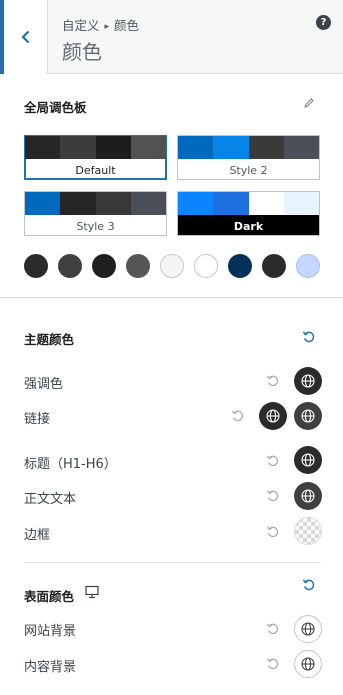 The image size is (343, 695). Describe the element at coordinates (248, 225) in the screenshot. I see `palette-label: Dark` at that location.